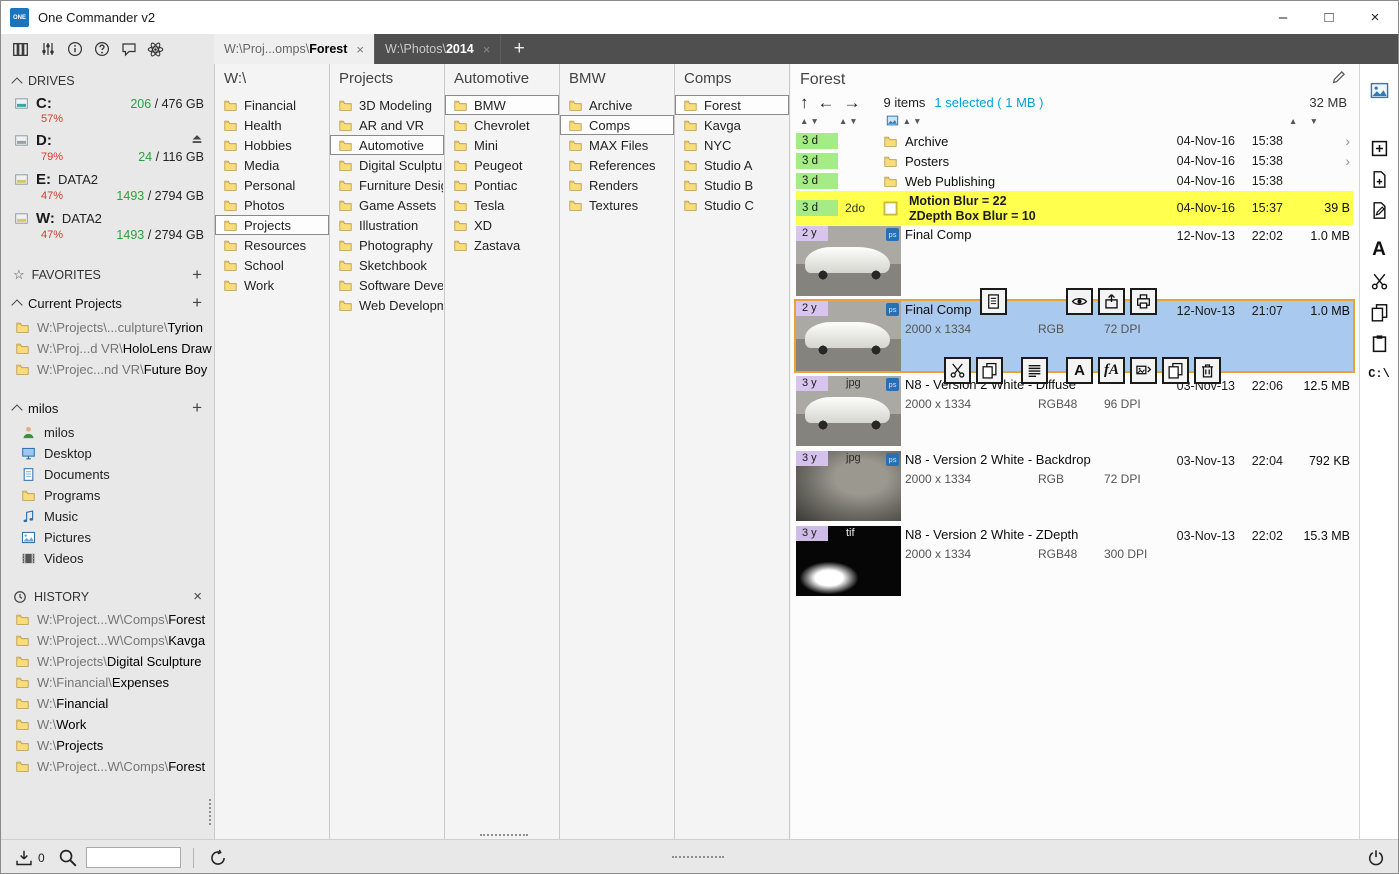 Image resolution: width=1399 pixels, height=874 pixels. What do you see at coordinates (502, 165) in the screenshot?
I see `column-item: Peugeot` at bounding box center [502, 165].